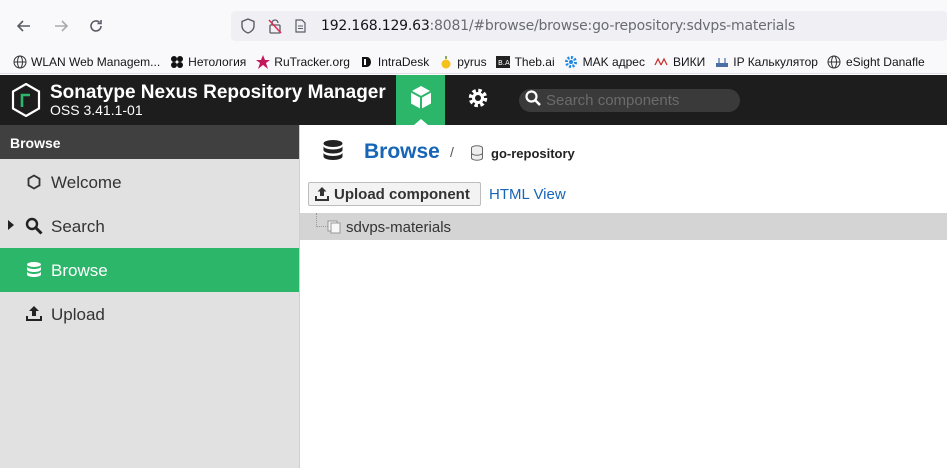  Describe the element at coordinates (403, 61) in the screenshot. I see `bookmark-label: IntraDesk` at that location.